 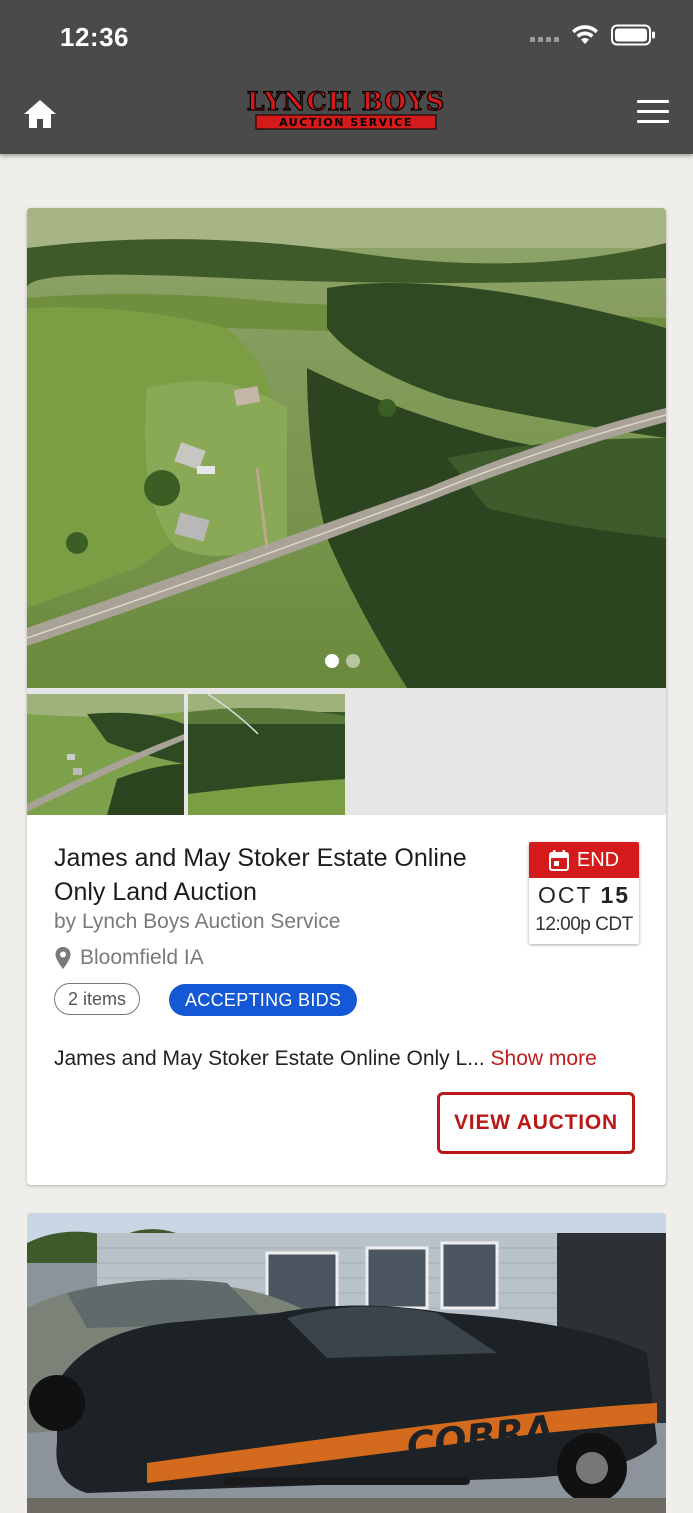 I want to click on end-time: 12:00p CDT, so click(x=584, y=924).